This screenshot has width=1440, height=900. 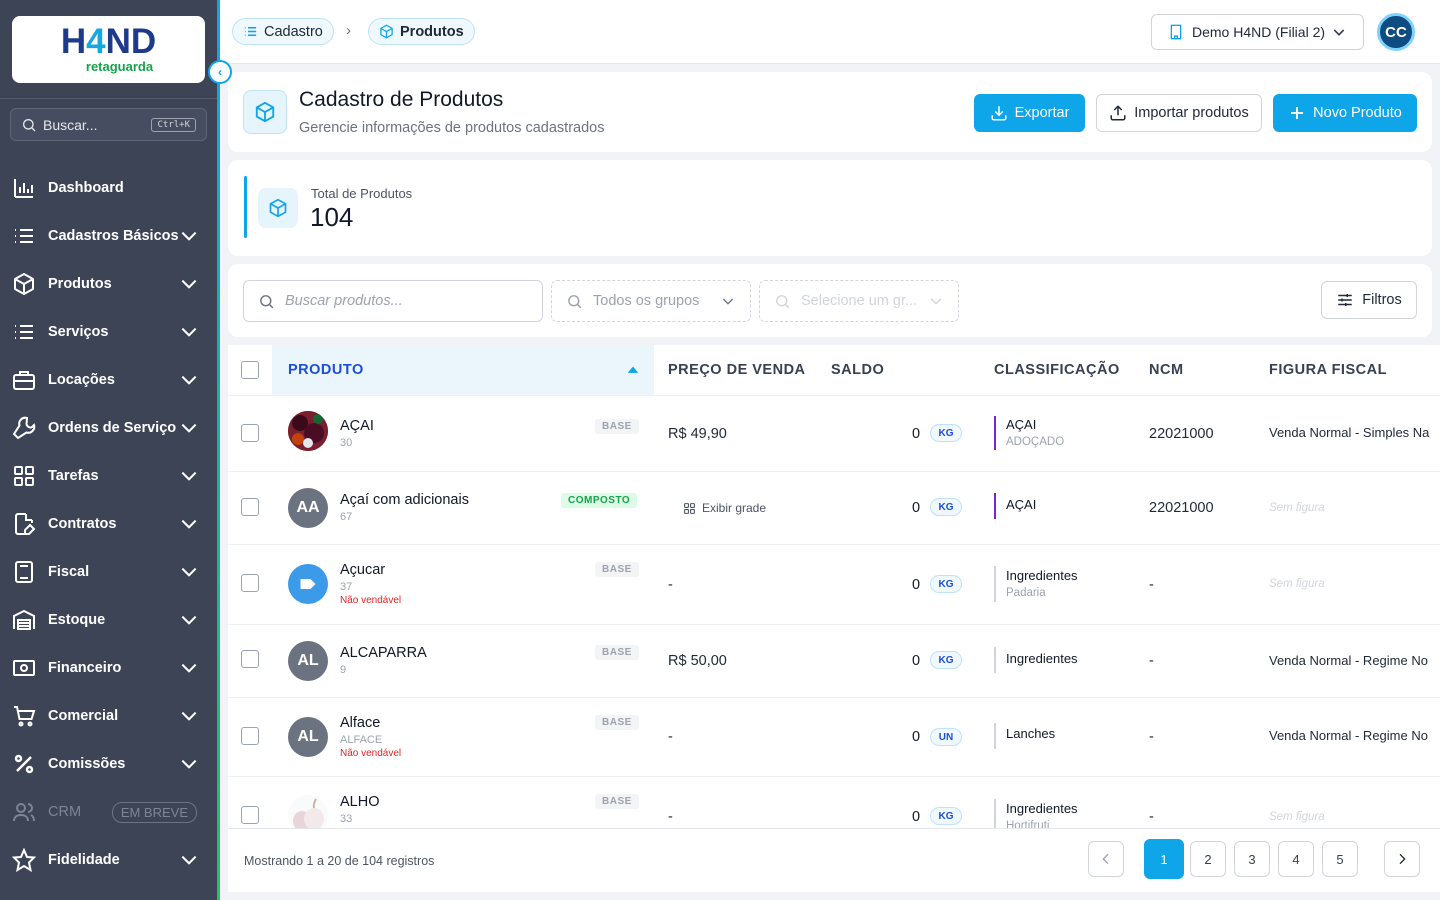 What do you see at coordinates (245, 207) in the screenshot?
I see `stat-accent-bar` at bounding box center [245, 207].